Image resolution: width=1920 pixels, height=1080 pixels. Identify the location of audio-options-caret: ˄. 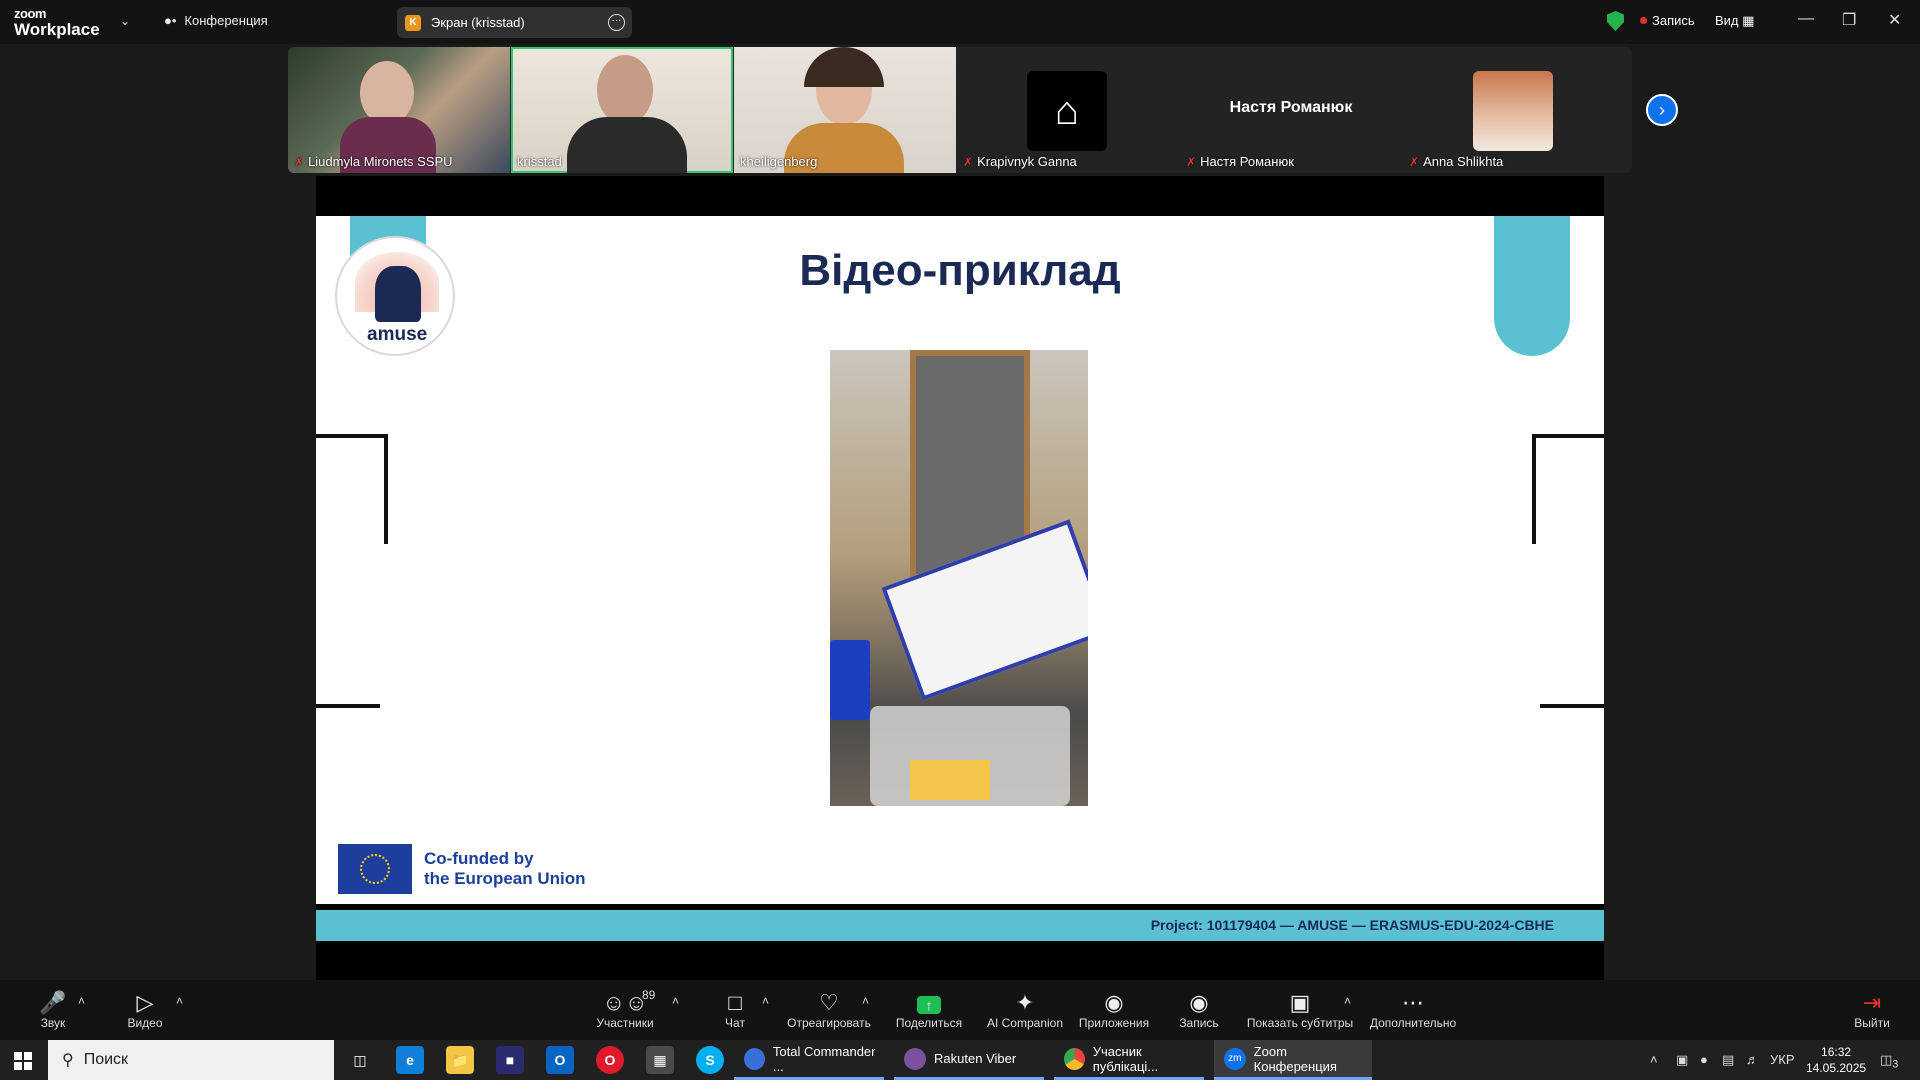
(81, 1001).